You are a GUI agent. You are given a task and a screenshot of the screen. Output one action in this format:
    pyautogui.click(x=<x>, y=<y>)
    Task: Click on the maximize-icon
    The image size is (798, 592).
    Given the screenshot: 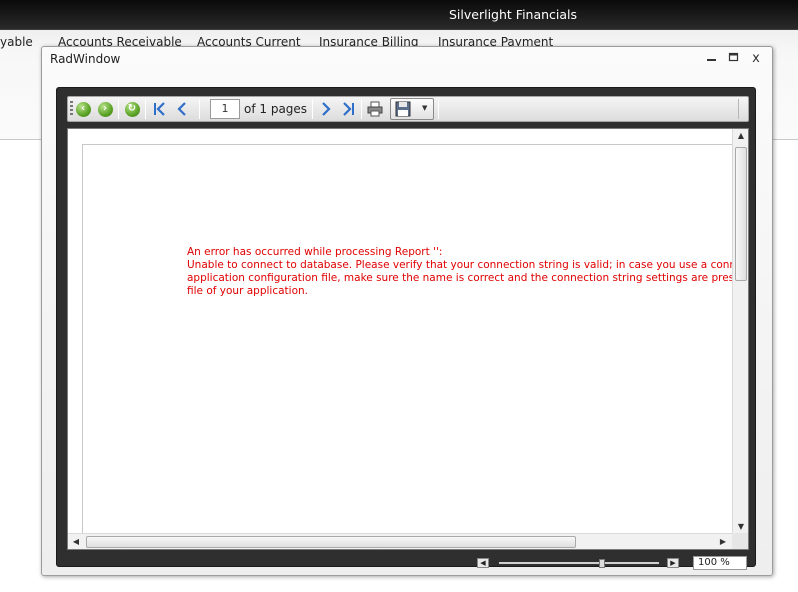 What is the action you would take?
    pyautogui.click(x=734, y=59)
    